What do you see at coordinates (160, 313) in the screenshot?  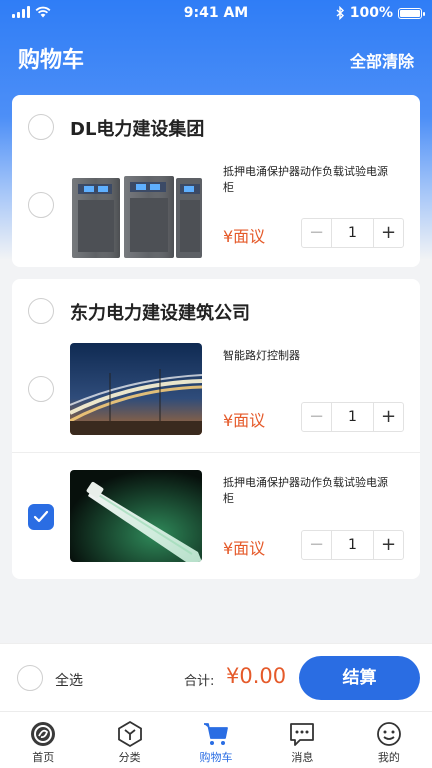 I see `shop-name: 东力电力建设建筑公司` at bounding box center [160, 313].